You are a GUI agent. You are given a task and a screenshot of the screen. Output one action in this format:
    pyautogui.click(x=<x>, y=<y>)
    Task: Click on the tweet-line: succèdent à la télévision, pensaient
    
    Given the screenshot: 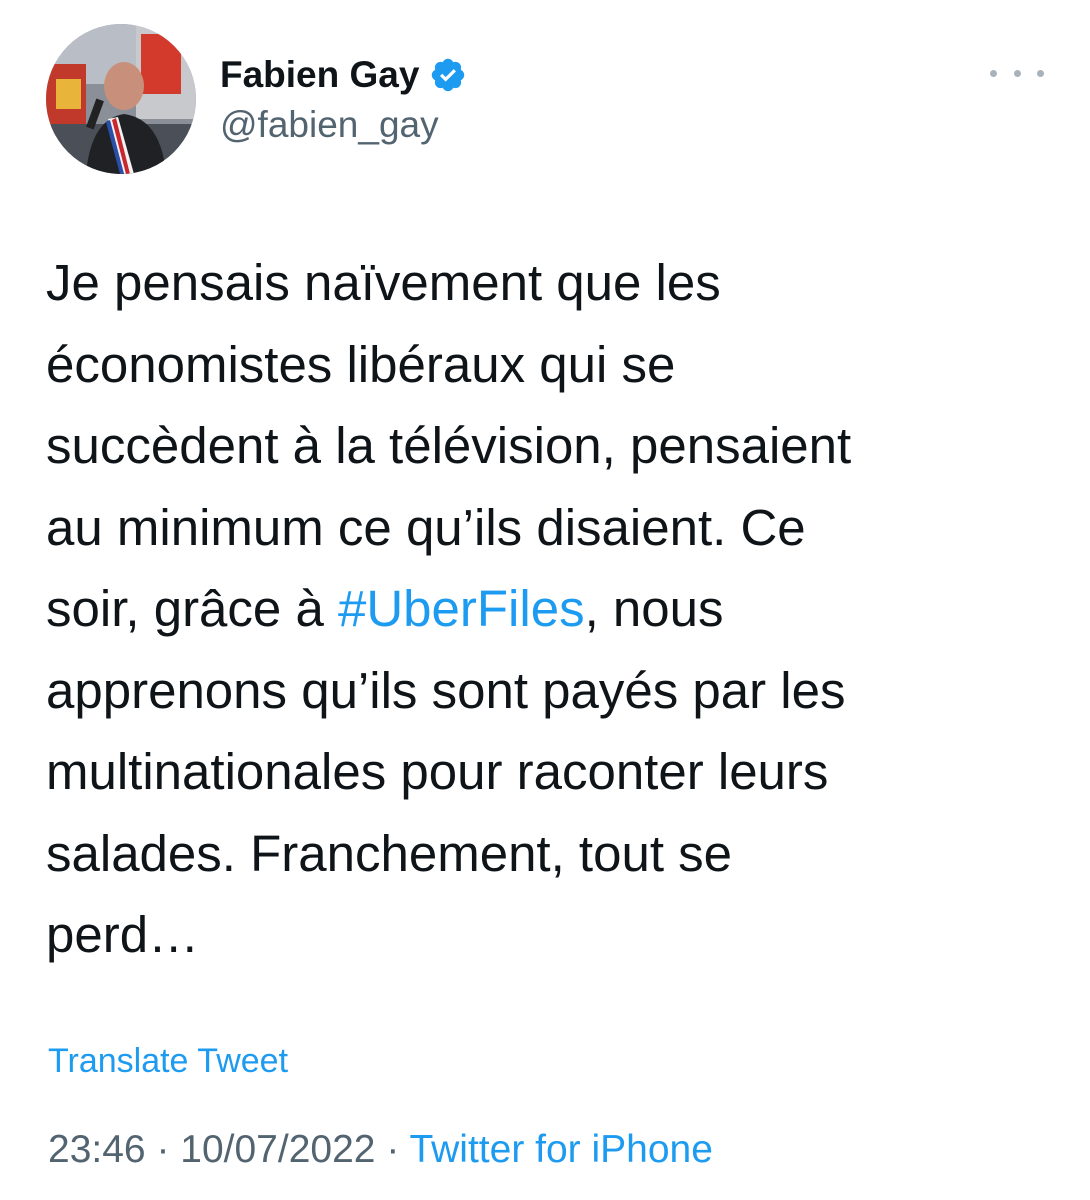 What is the action you would take?
    pyautogui.click(x=449, y=445)
    